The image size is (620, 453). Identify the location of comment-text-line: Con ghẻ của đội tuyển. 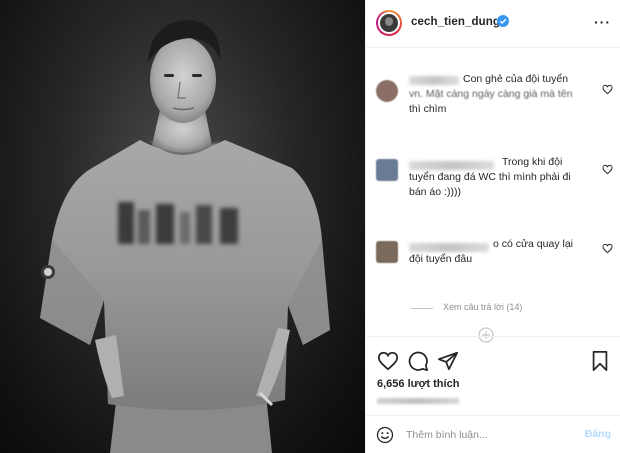
(516, 79).